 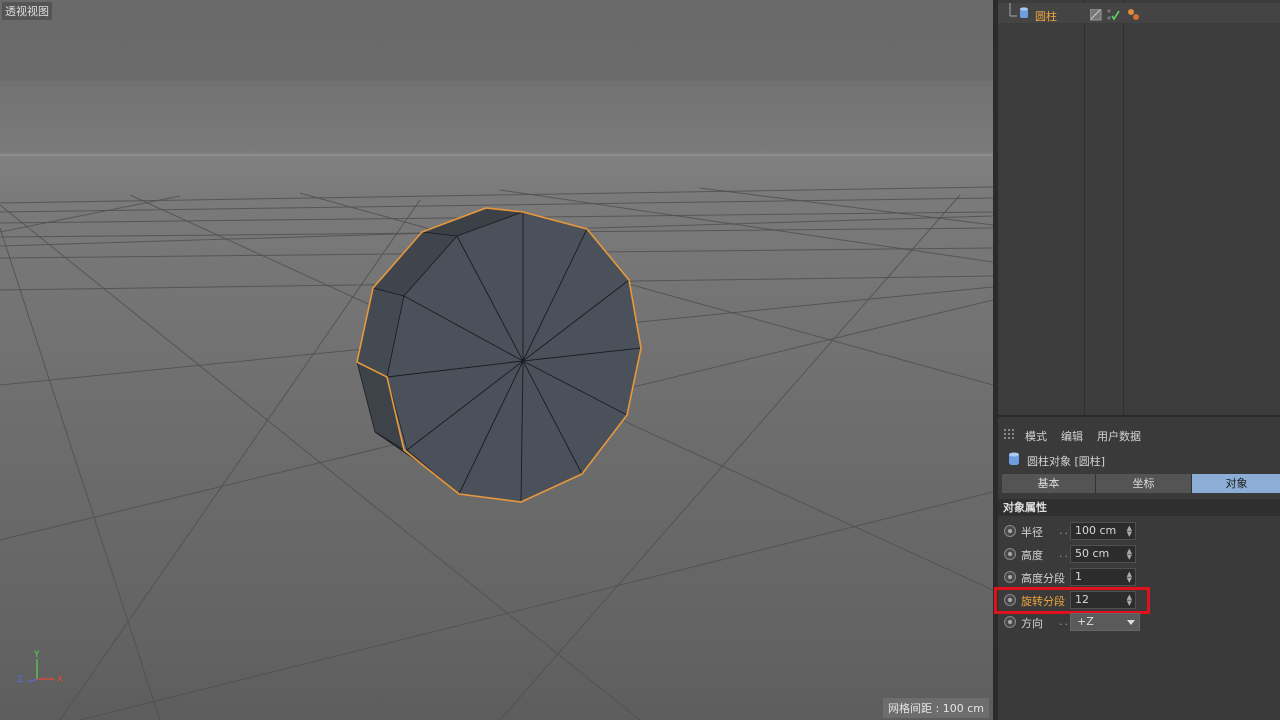 I want to click on tab-coordinates: 坐标, so click(x=1144, y=483).